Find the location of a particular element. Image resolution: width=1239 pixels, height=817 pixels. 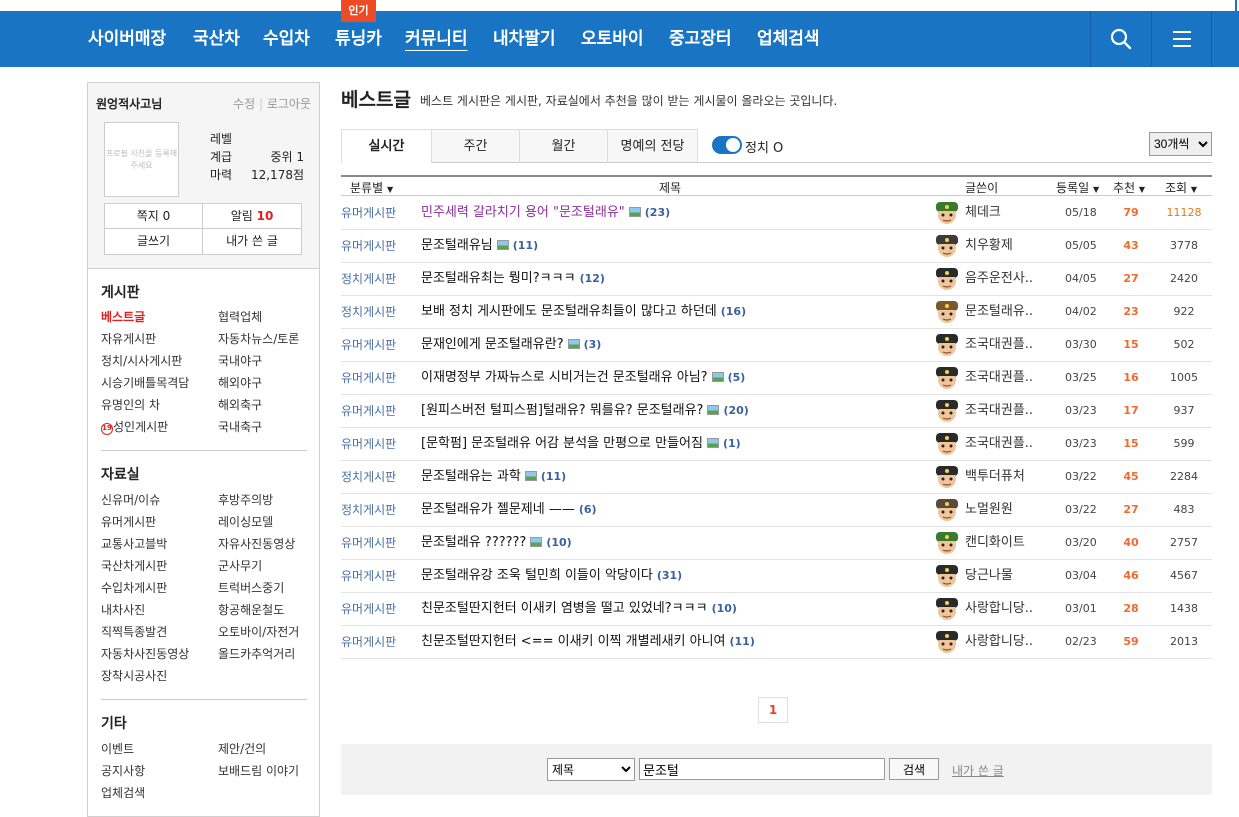

sidebar-item-world-soccer: 해외축구 is located at coordinates (240, 404).